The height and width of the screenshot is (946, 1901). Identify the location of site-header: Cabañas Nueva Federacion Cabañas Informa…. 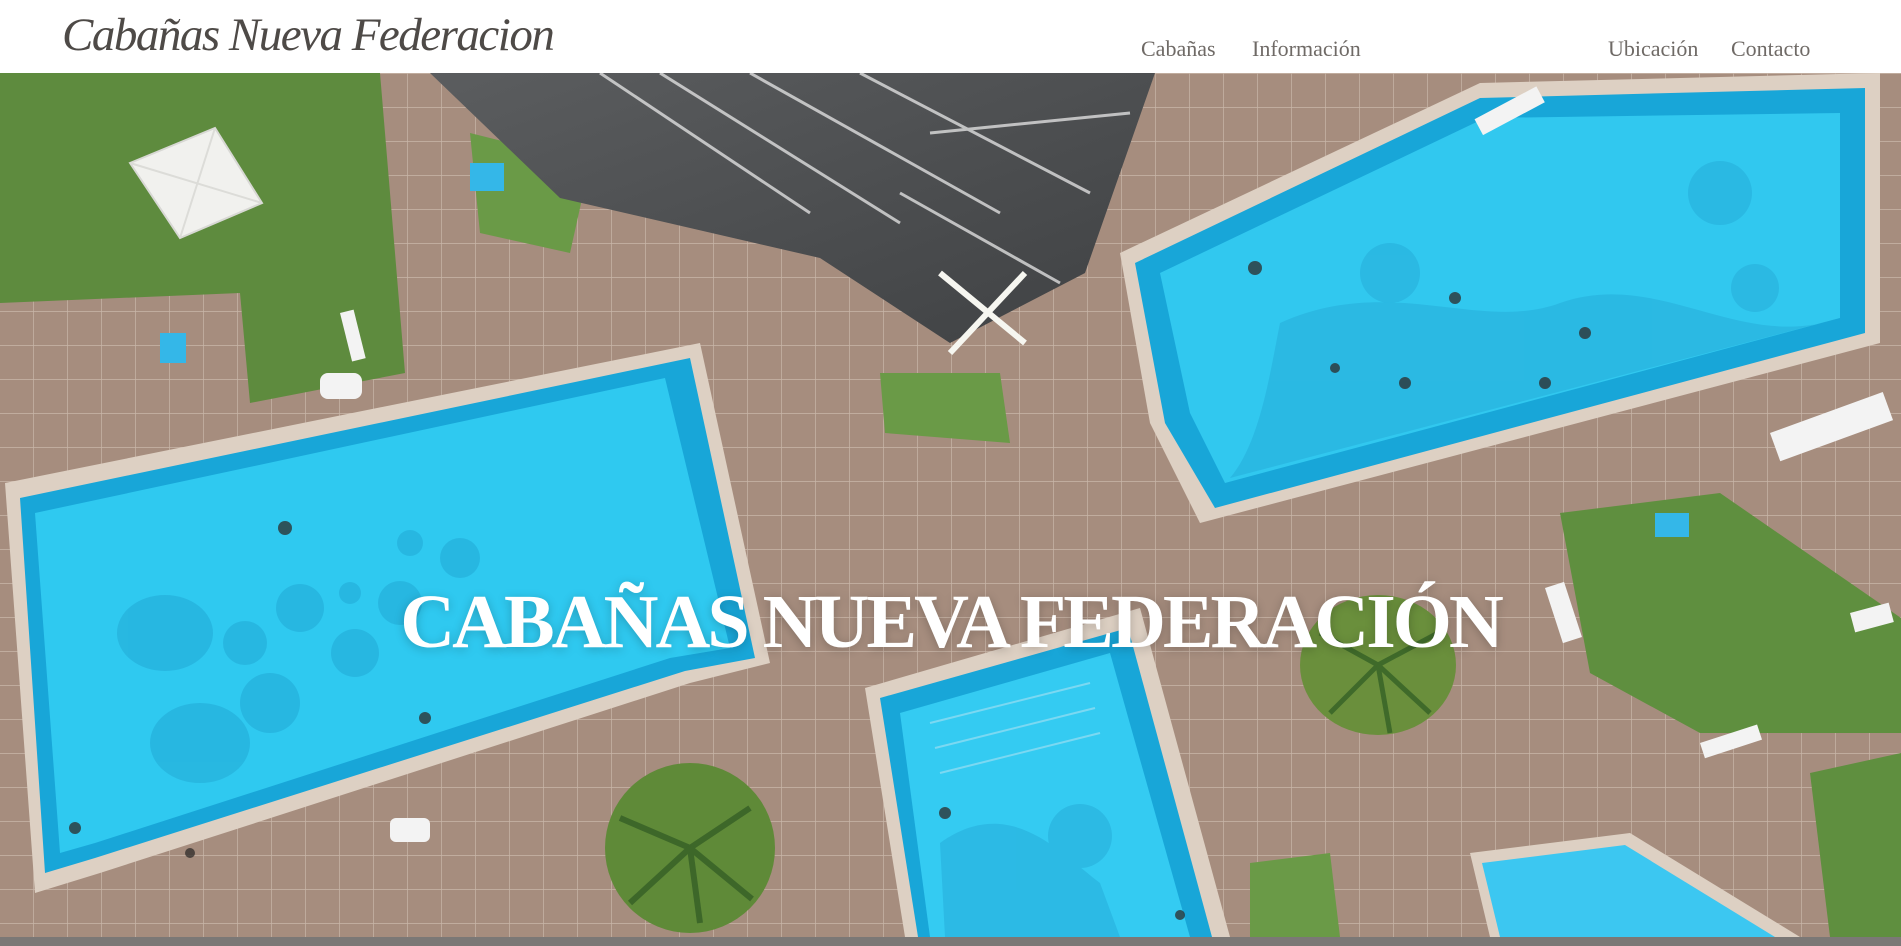
(950, 36).